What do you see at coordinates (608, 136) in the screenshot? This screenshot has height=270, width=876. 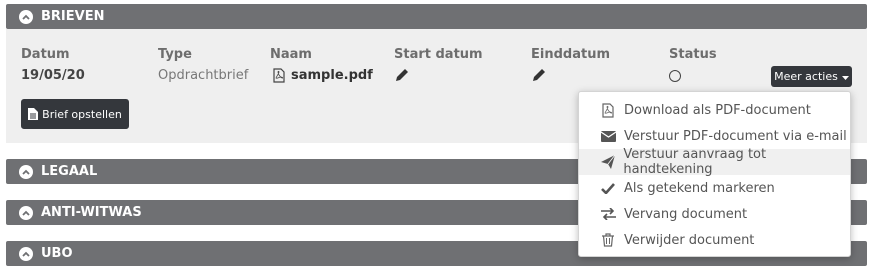 I see `envelope-icon` at bounding box center [608, 136].